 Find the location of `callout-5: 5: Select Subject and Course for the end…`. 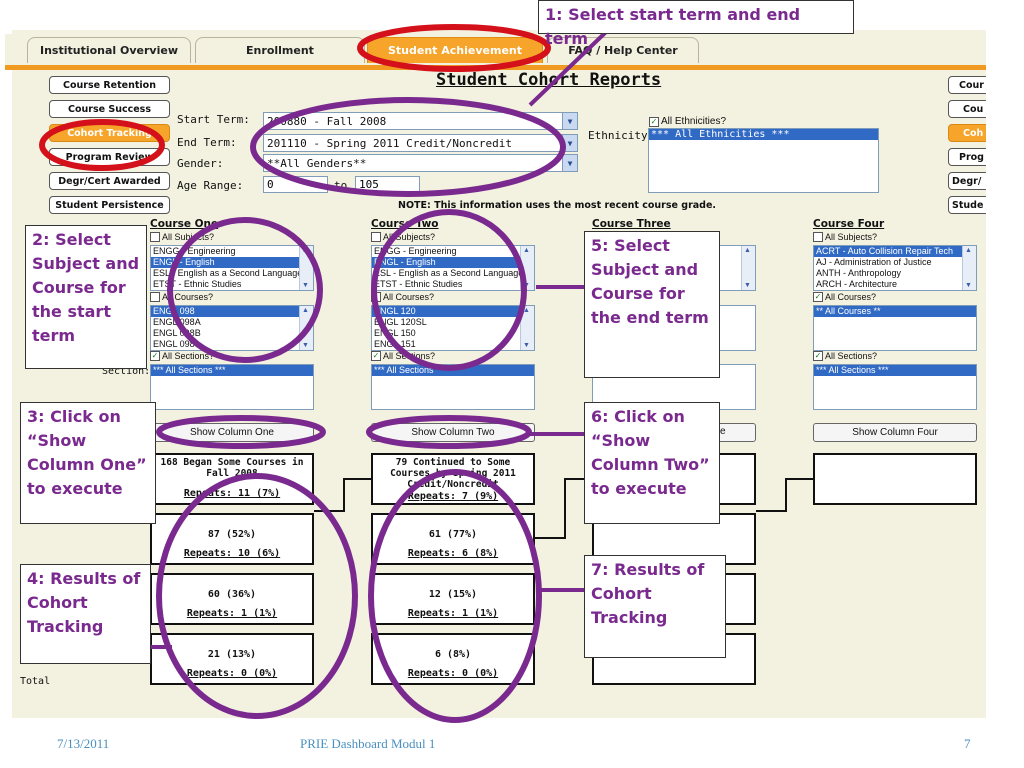

callout-5: 5: Select Subject and Course for the end… is located at coordinates (652, 304).